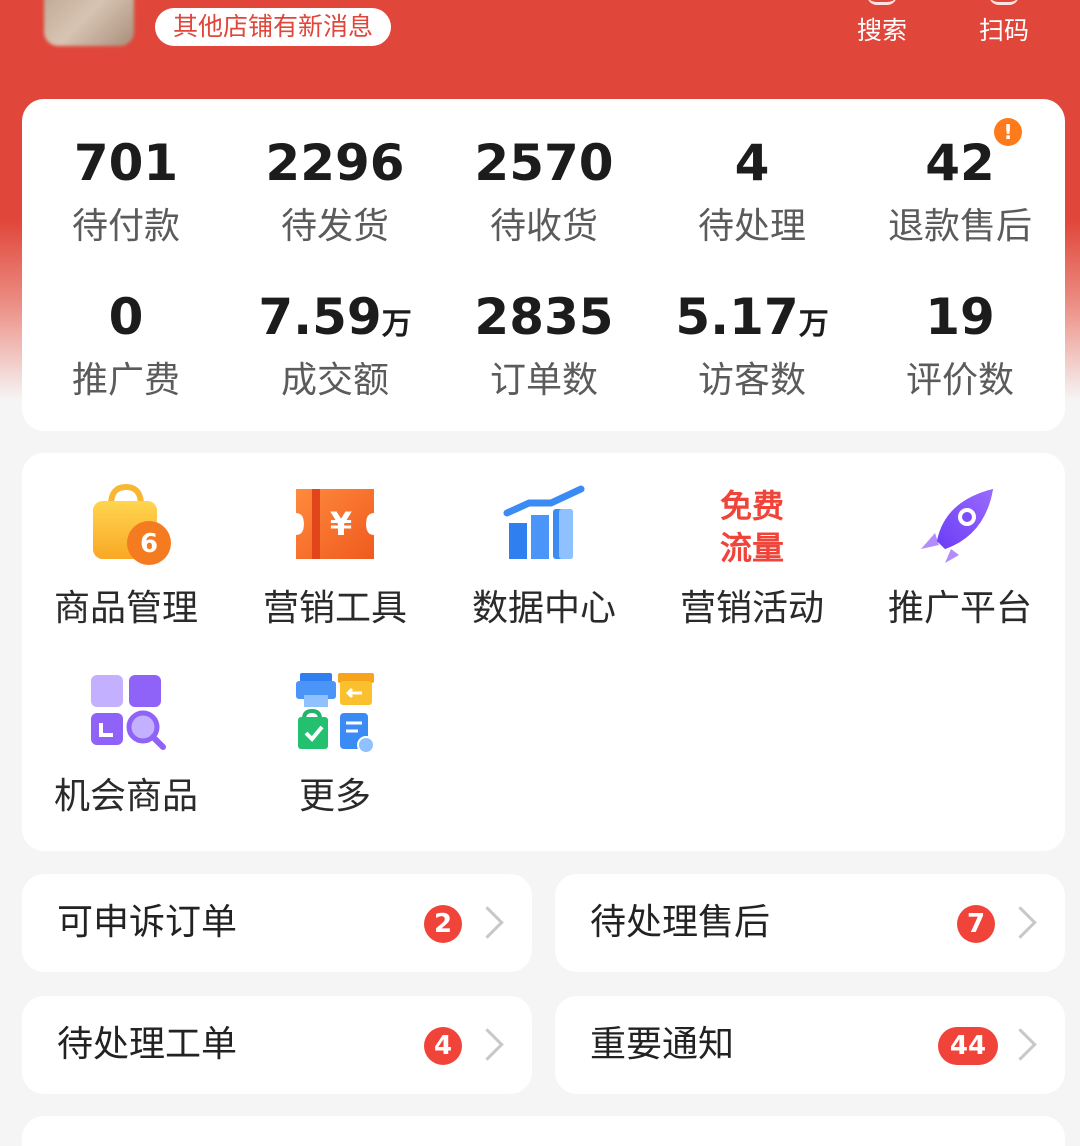 The image size is (1080, 1146). What do you see at coordinates (544, 522) in the screenshot?
I see `bar-chart-icon` at bounding box center [544, 522].